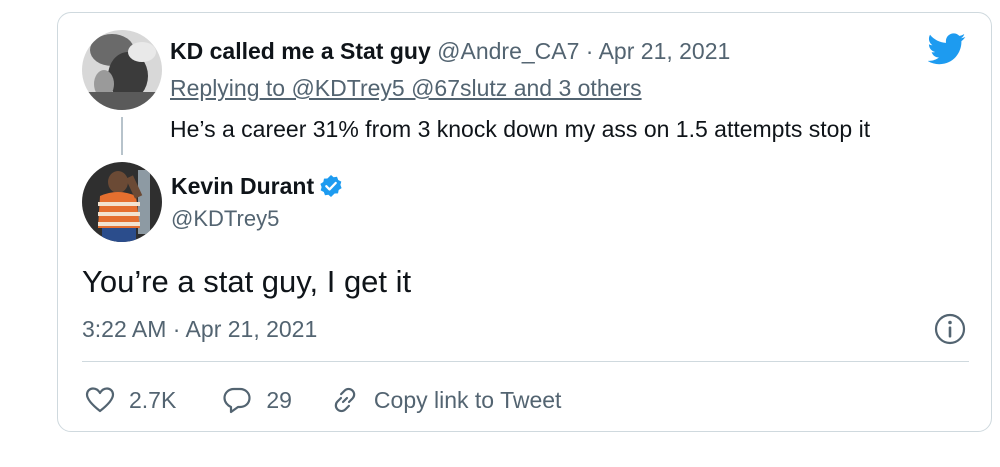 The height and width of the screenshot is (467, 1000). I want to click on avatar-andre, so click(122, 70).